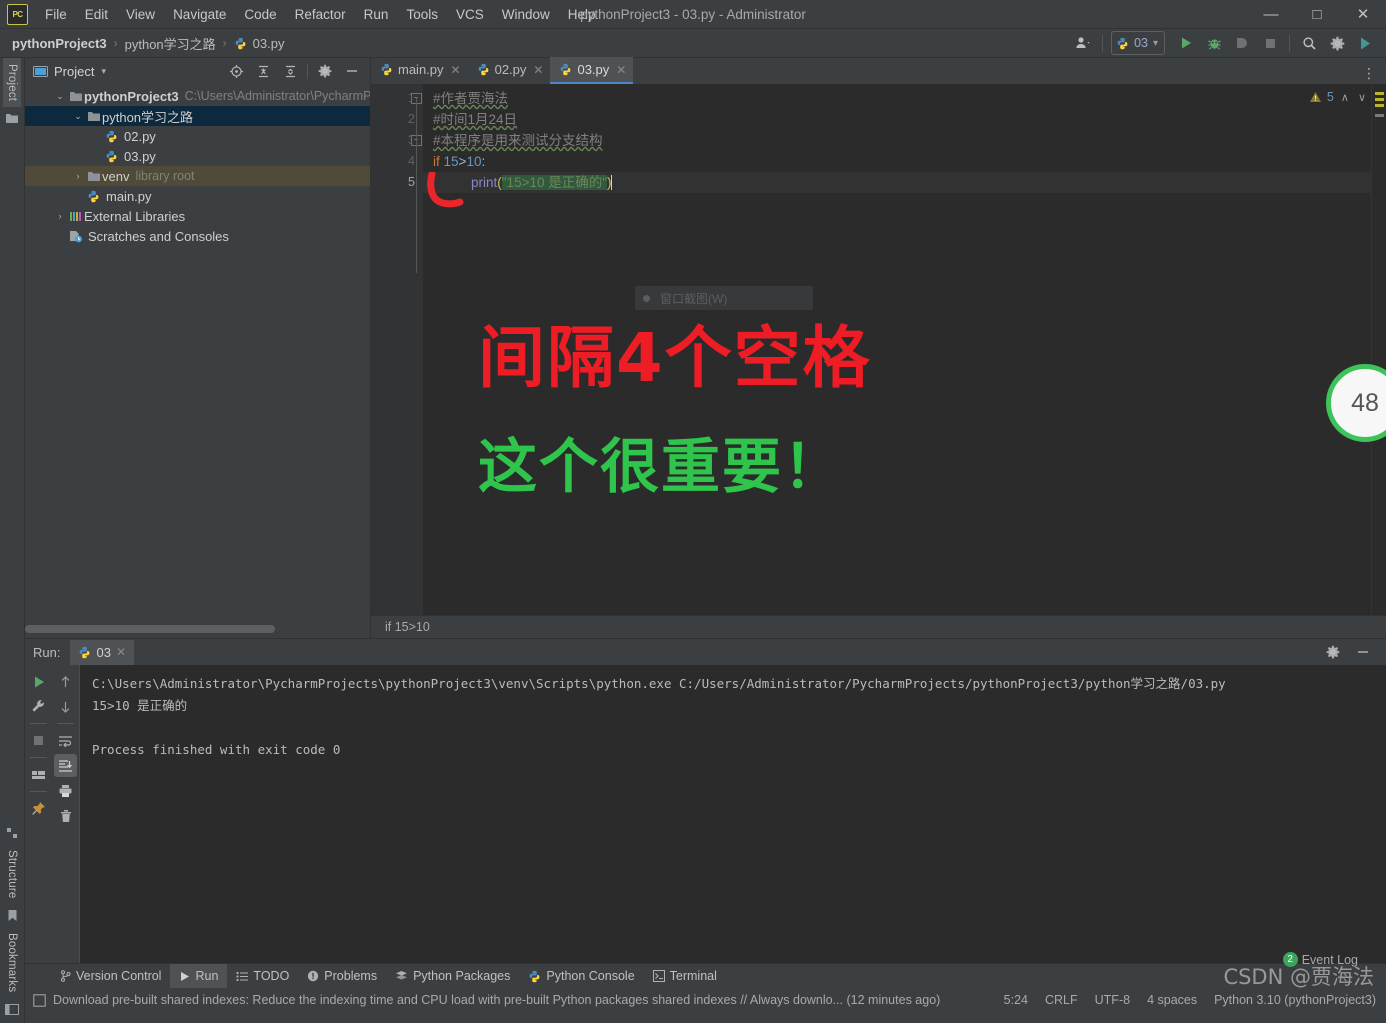  Describe the element at coordinates (38, 706) in the screenshot. I see `wrench-icon` at that location.